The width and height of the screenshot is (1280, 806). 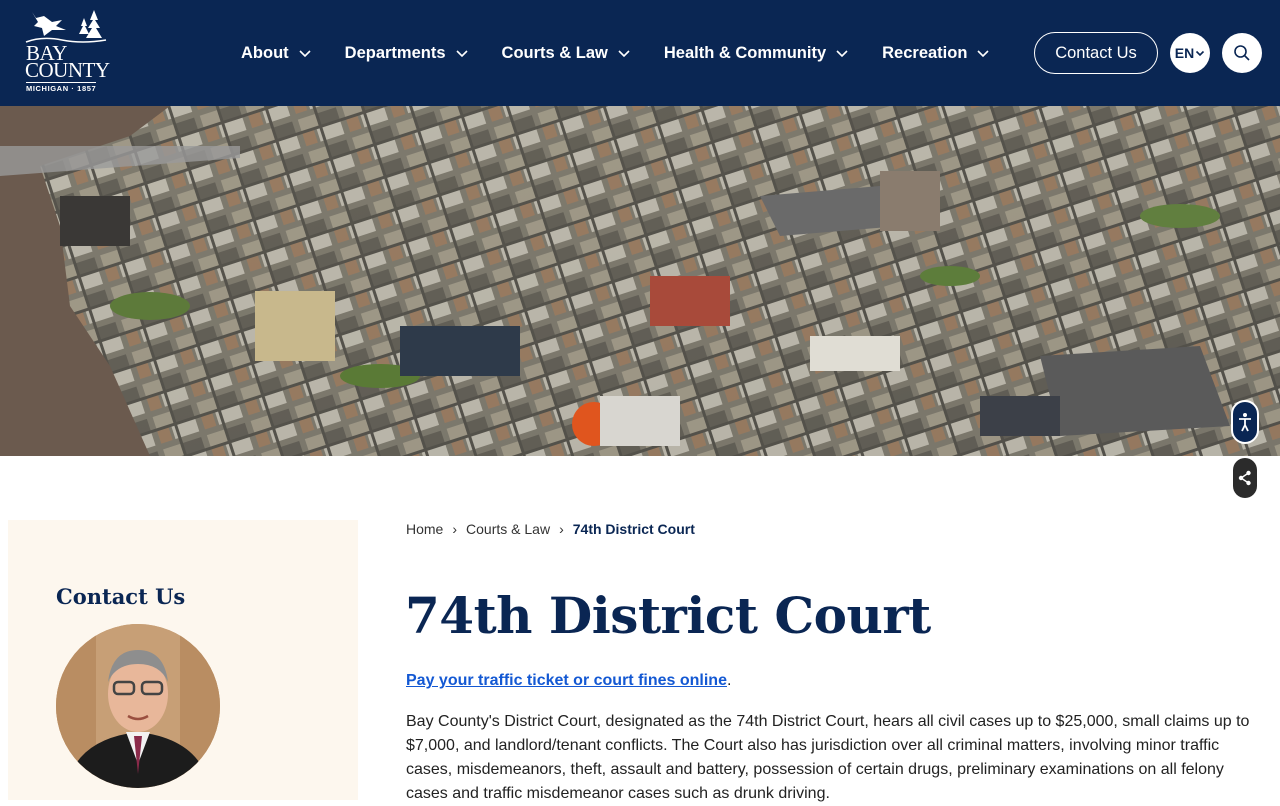 I want to click on contact-us-button: Contact Us, so click(x=1096, y=53).